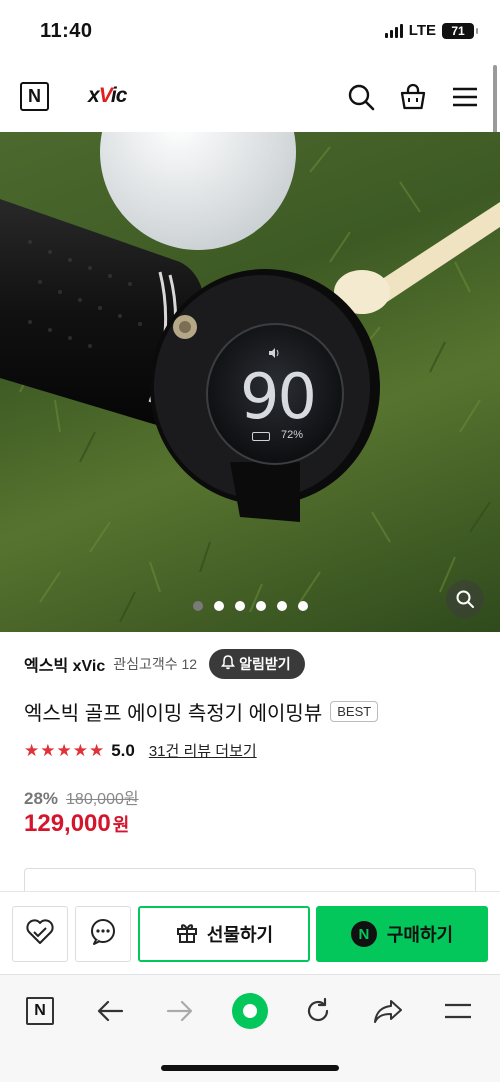 Image resolution: width=500 pixels, height=1082 pixels. I want to click on seller-name: 엑스빅 xVic, so click(64, 664).